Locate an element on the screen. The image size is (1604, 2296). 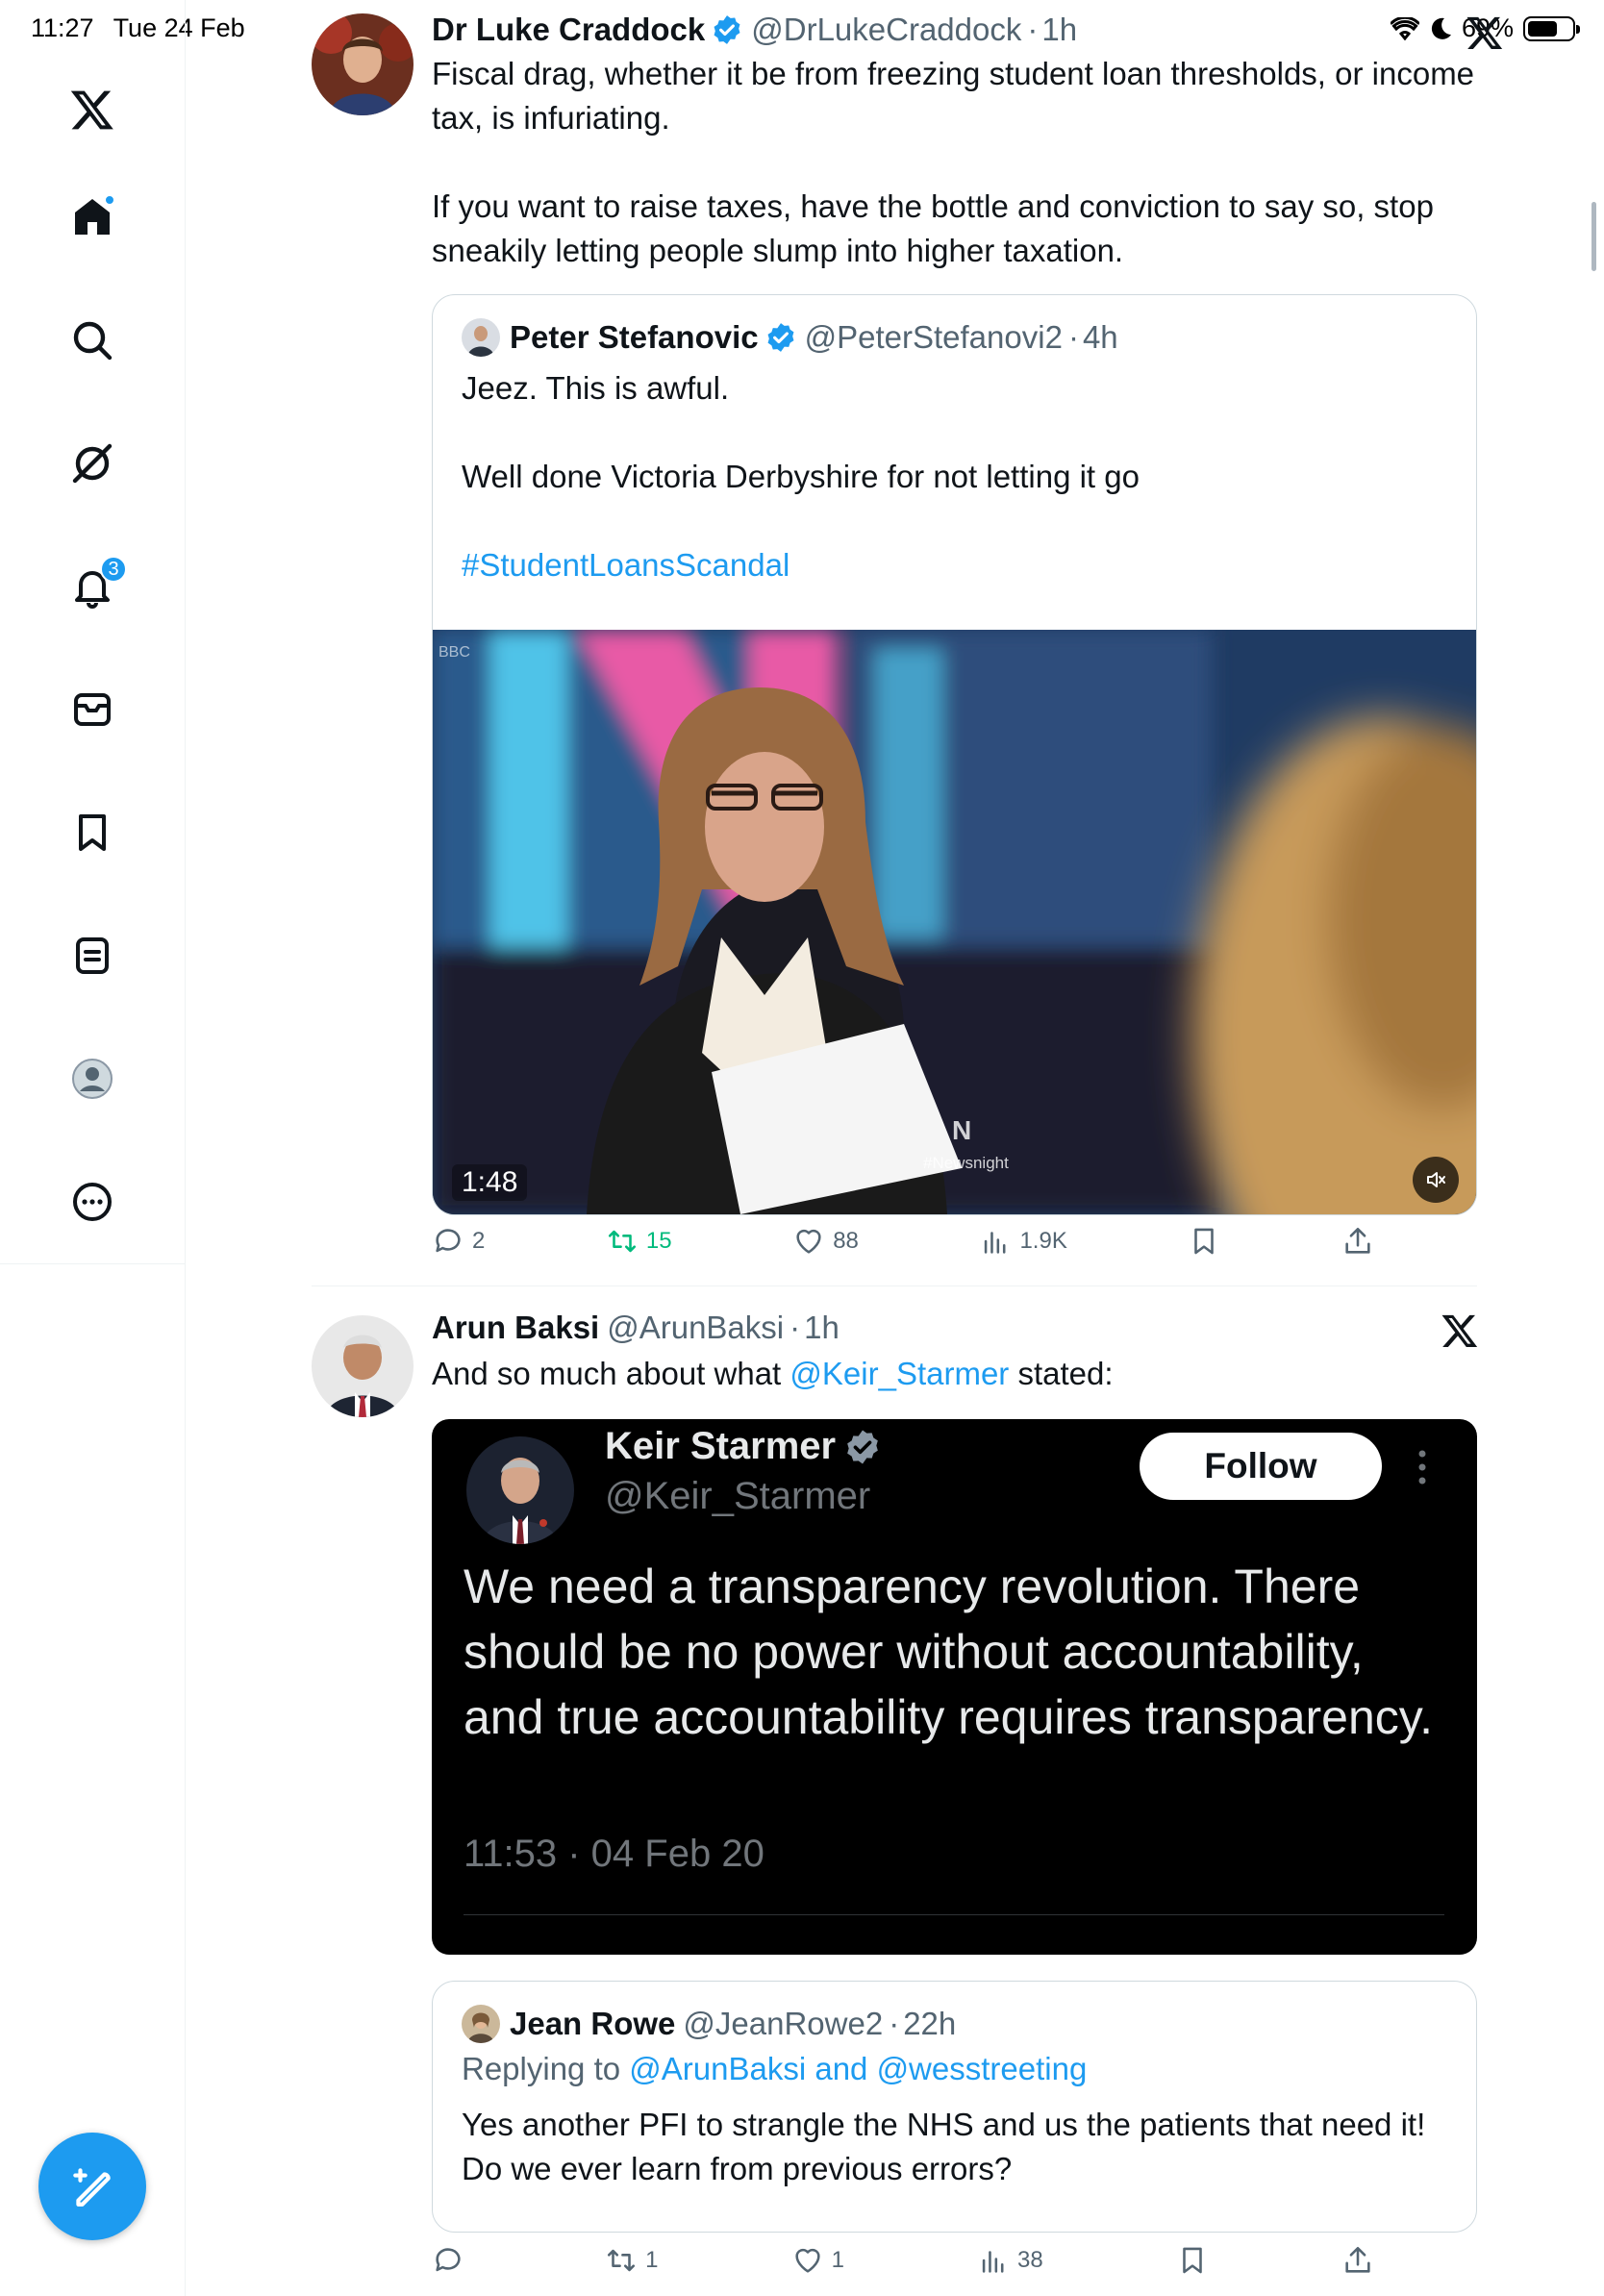
share-icon is located at coordinates (1357, 2259).